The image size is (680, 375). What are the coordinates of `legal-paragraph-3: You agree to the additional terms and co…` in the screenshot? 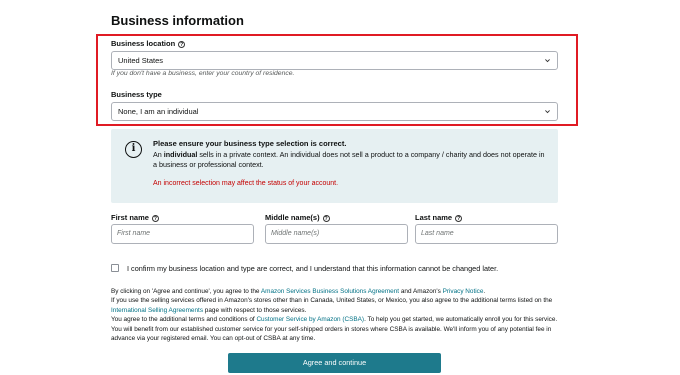 It's located at (338, 329).